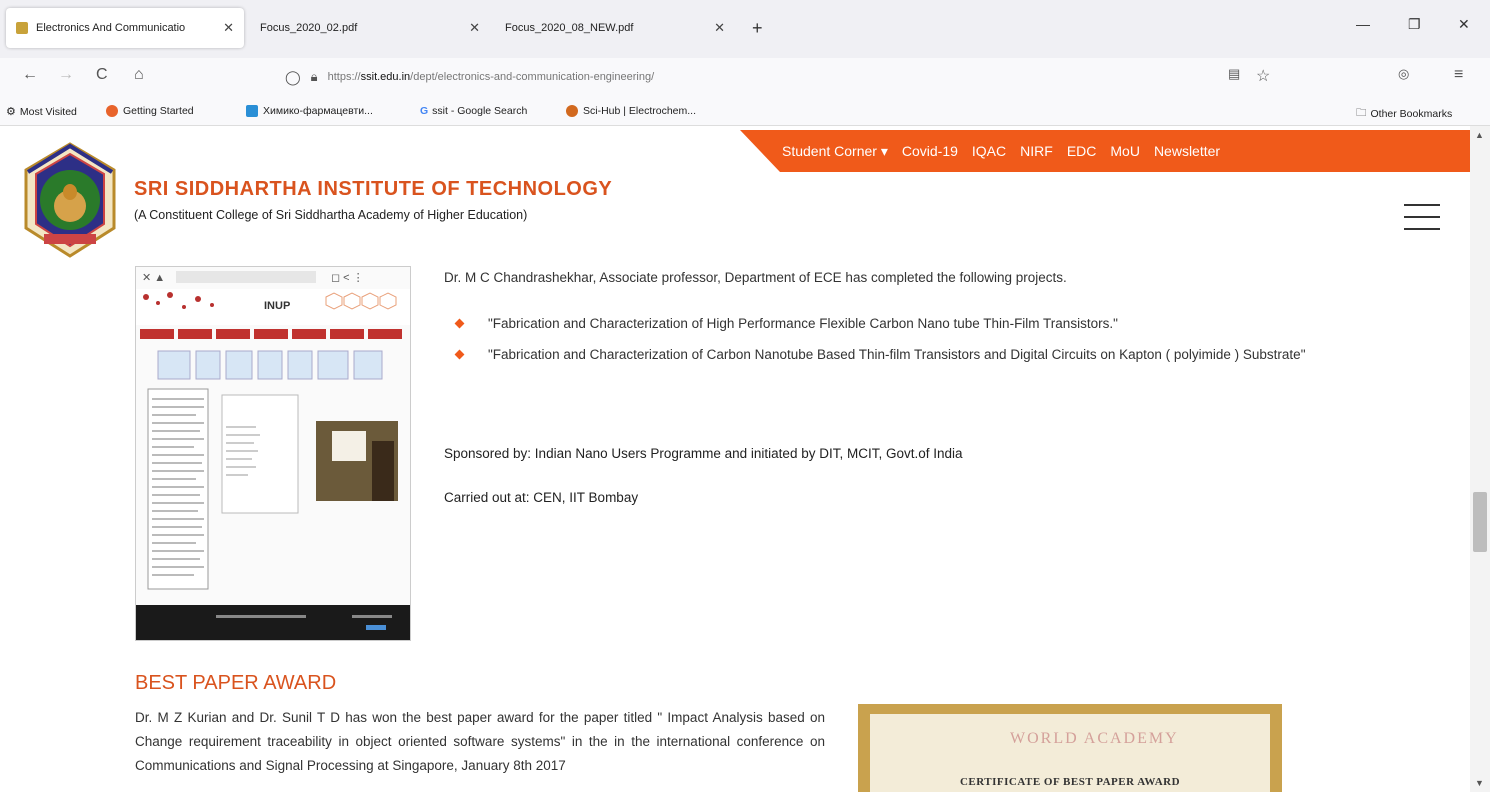 This screenshot has height=792, width=1490. I want to click on shield-icon: ◯, so click(293, 77).